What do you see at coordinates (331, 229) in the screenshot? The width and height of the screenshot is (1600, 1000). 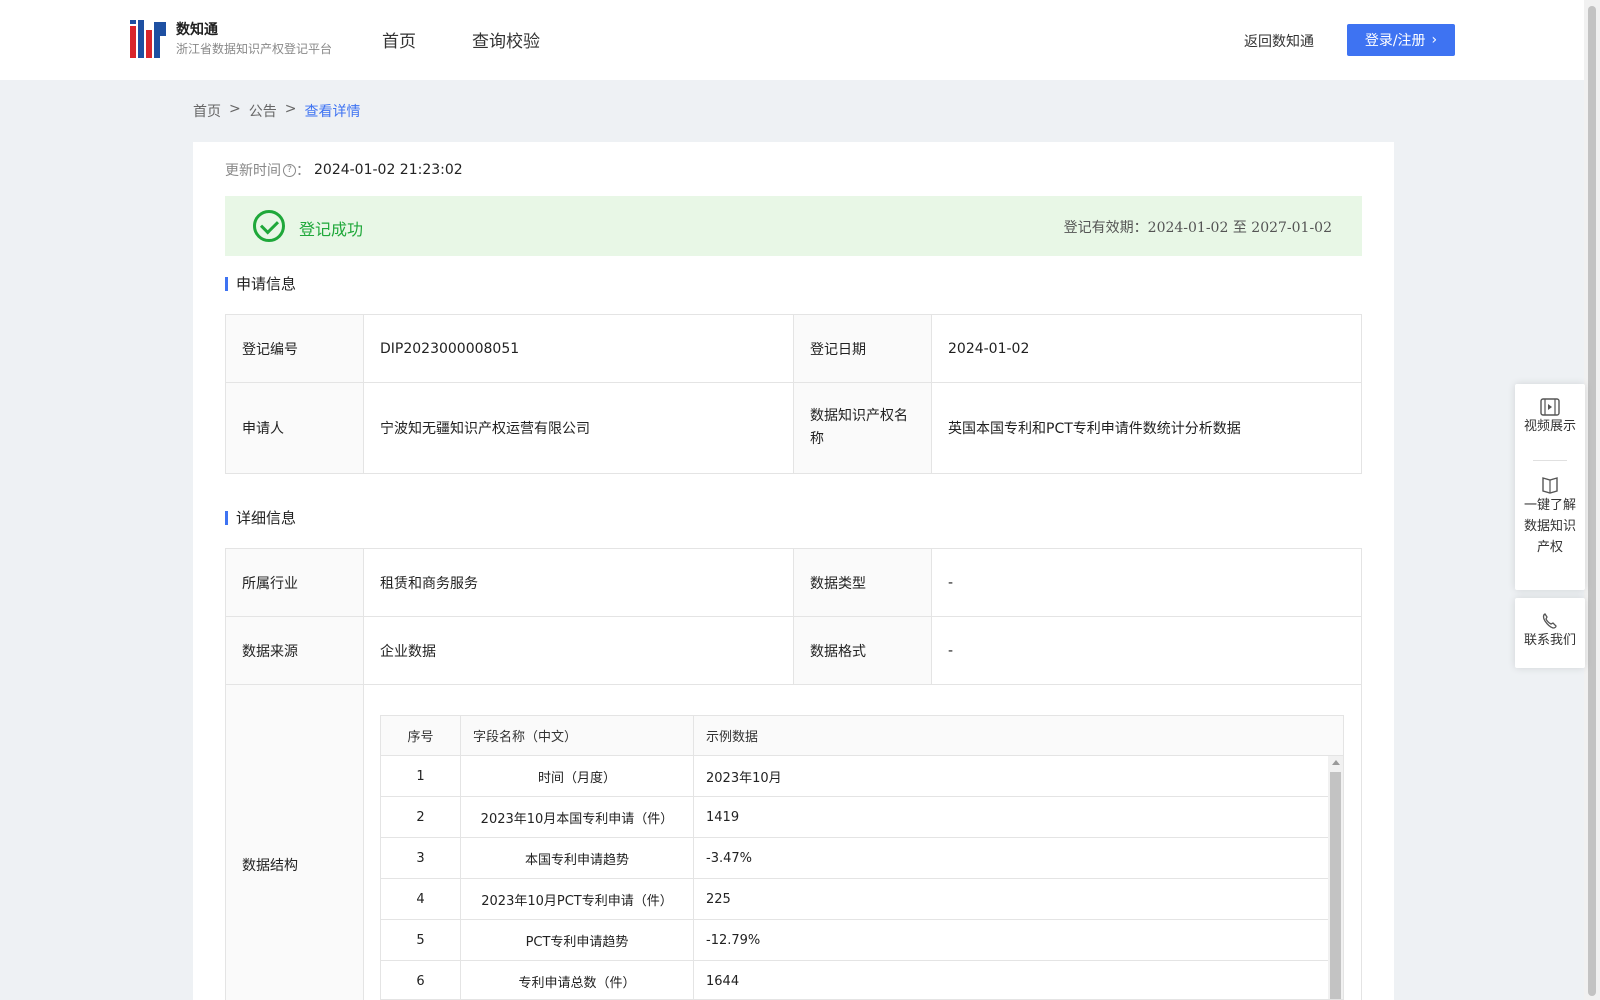 I see `status-text: 登记成功` at bounding box center [331, 229].